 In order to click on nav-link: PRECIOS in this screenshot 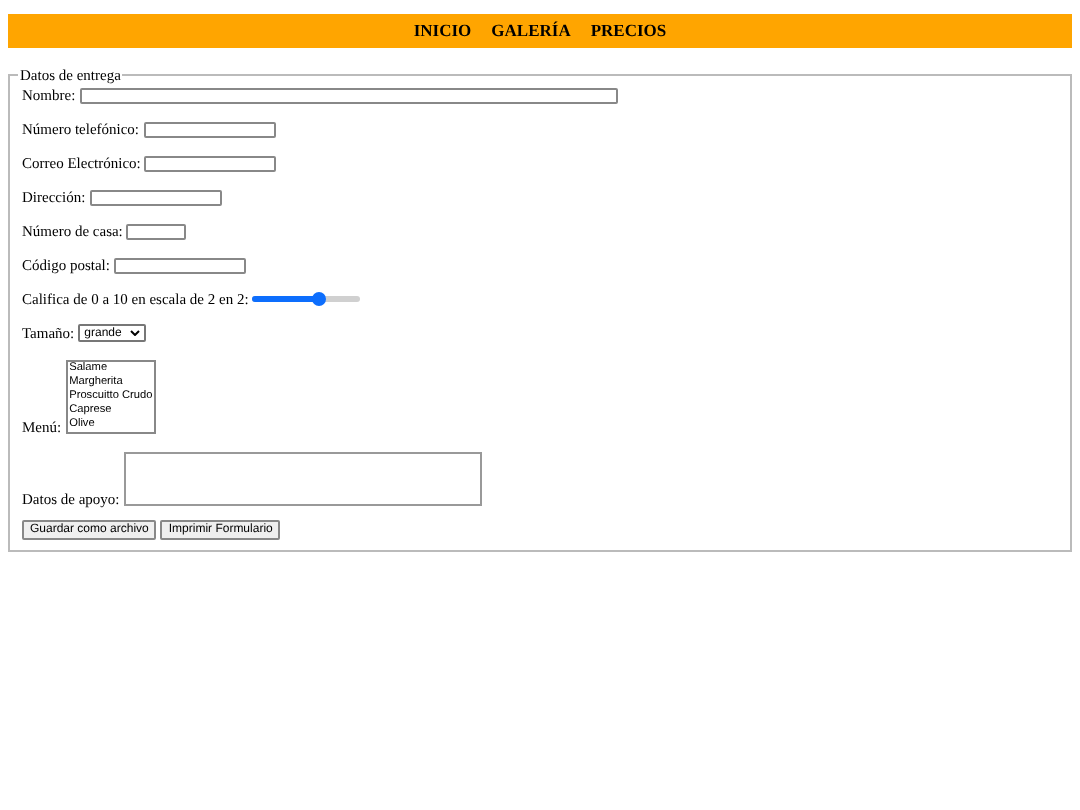, I will do `click(628, 31)`.